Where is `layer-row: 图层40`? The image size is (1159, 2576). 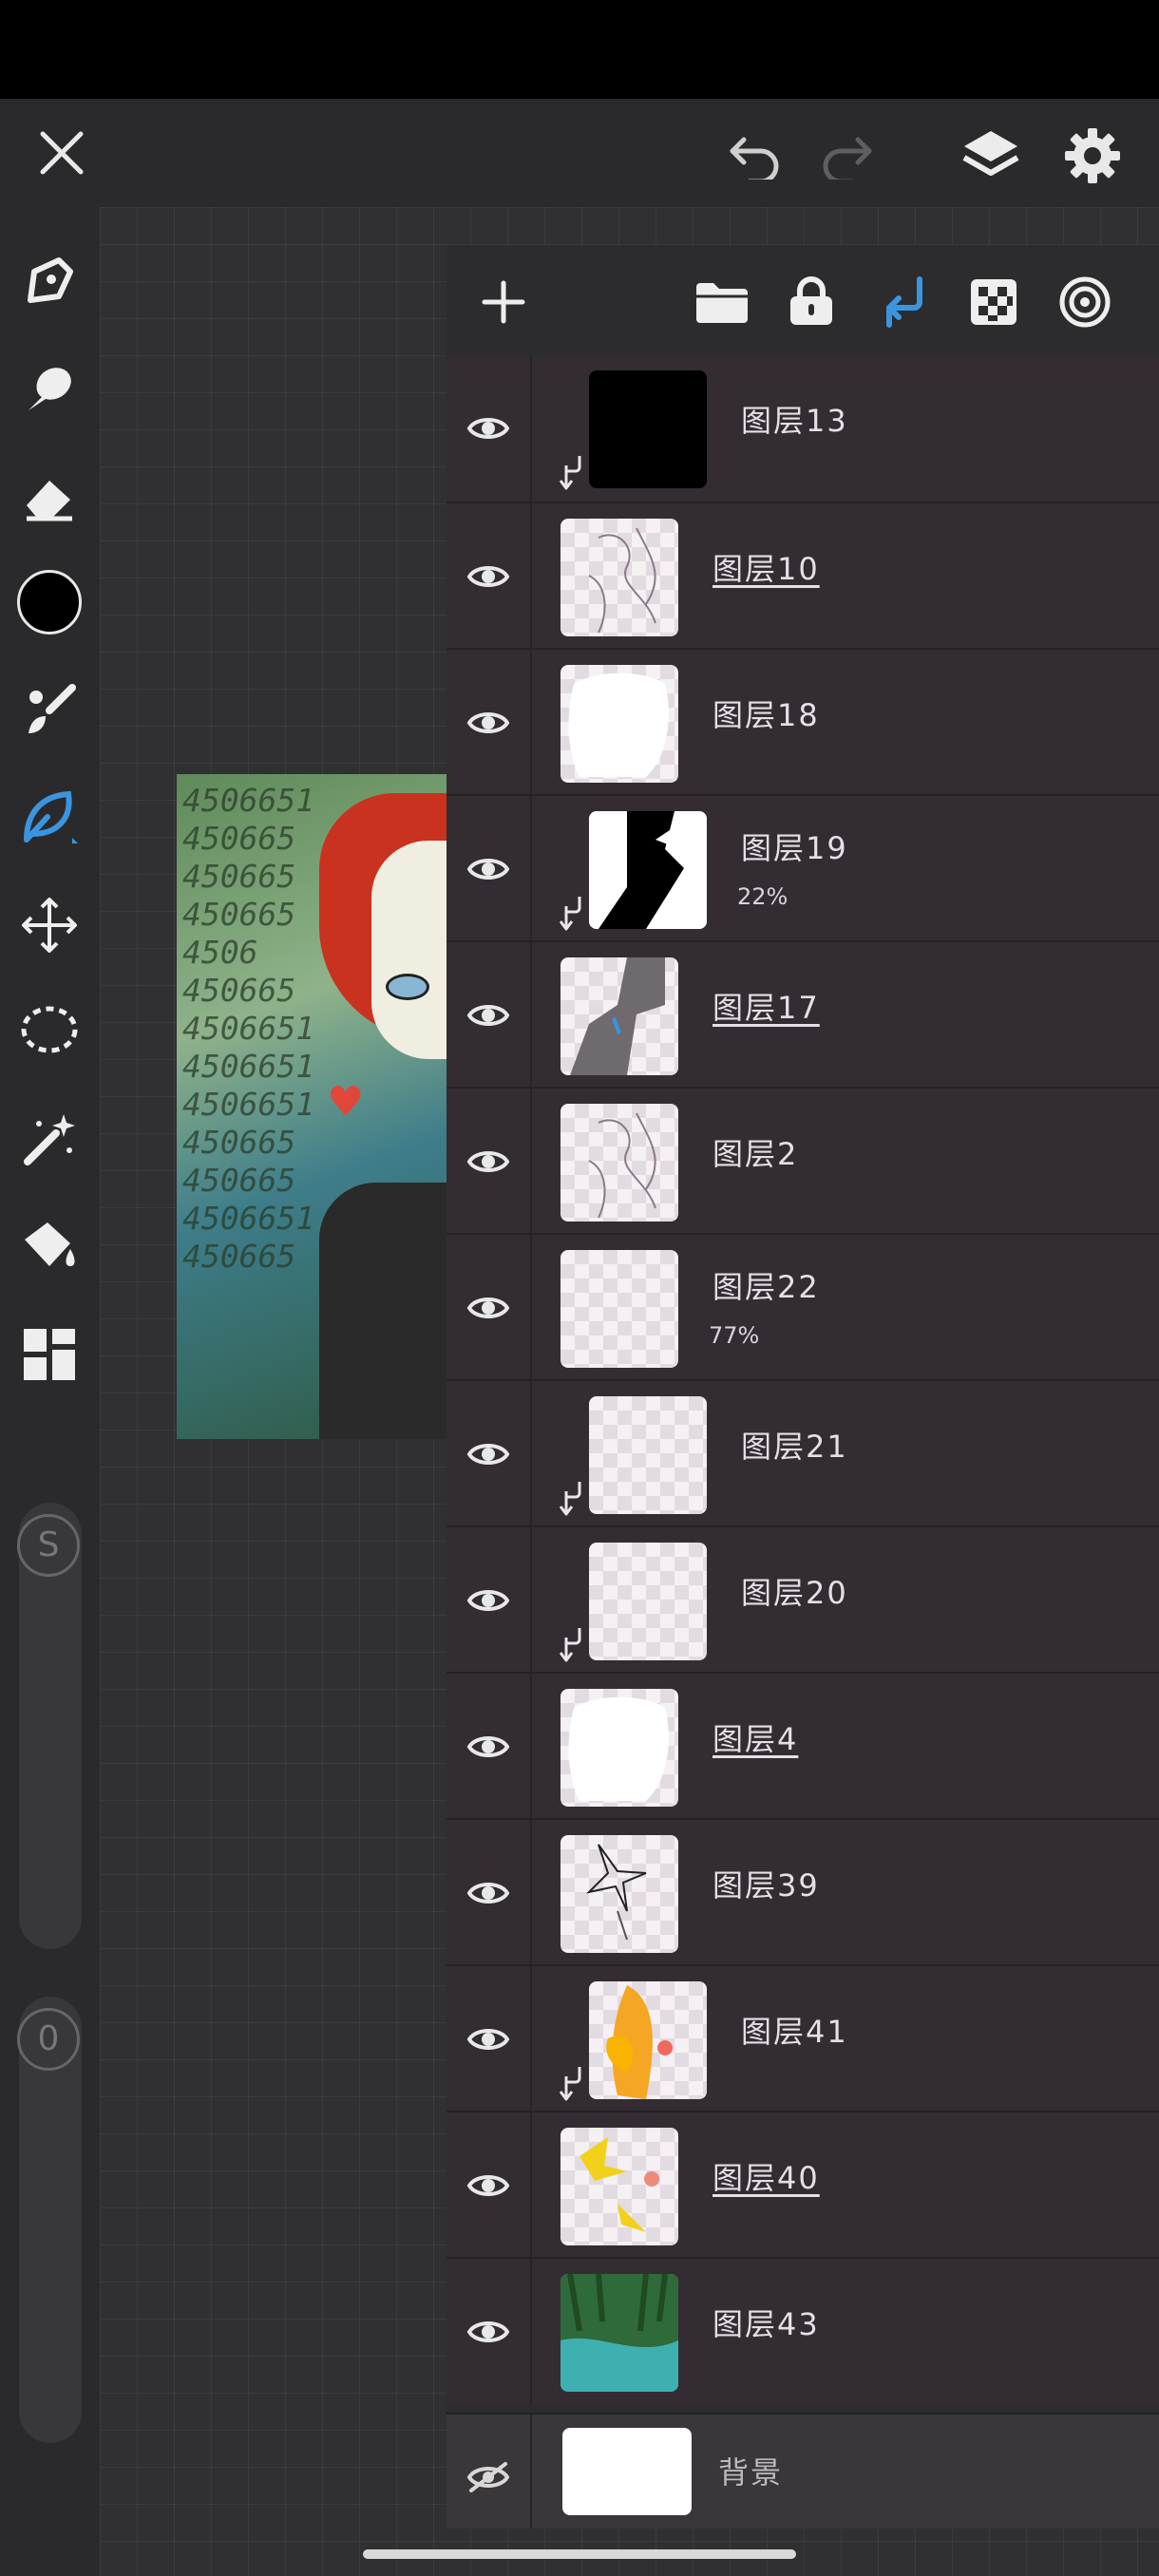 layer-row: 图层40 is located at coordinates (802, 2185).